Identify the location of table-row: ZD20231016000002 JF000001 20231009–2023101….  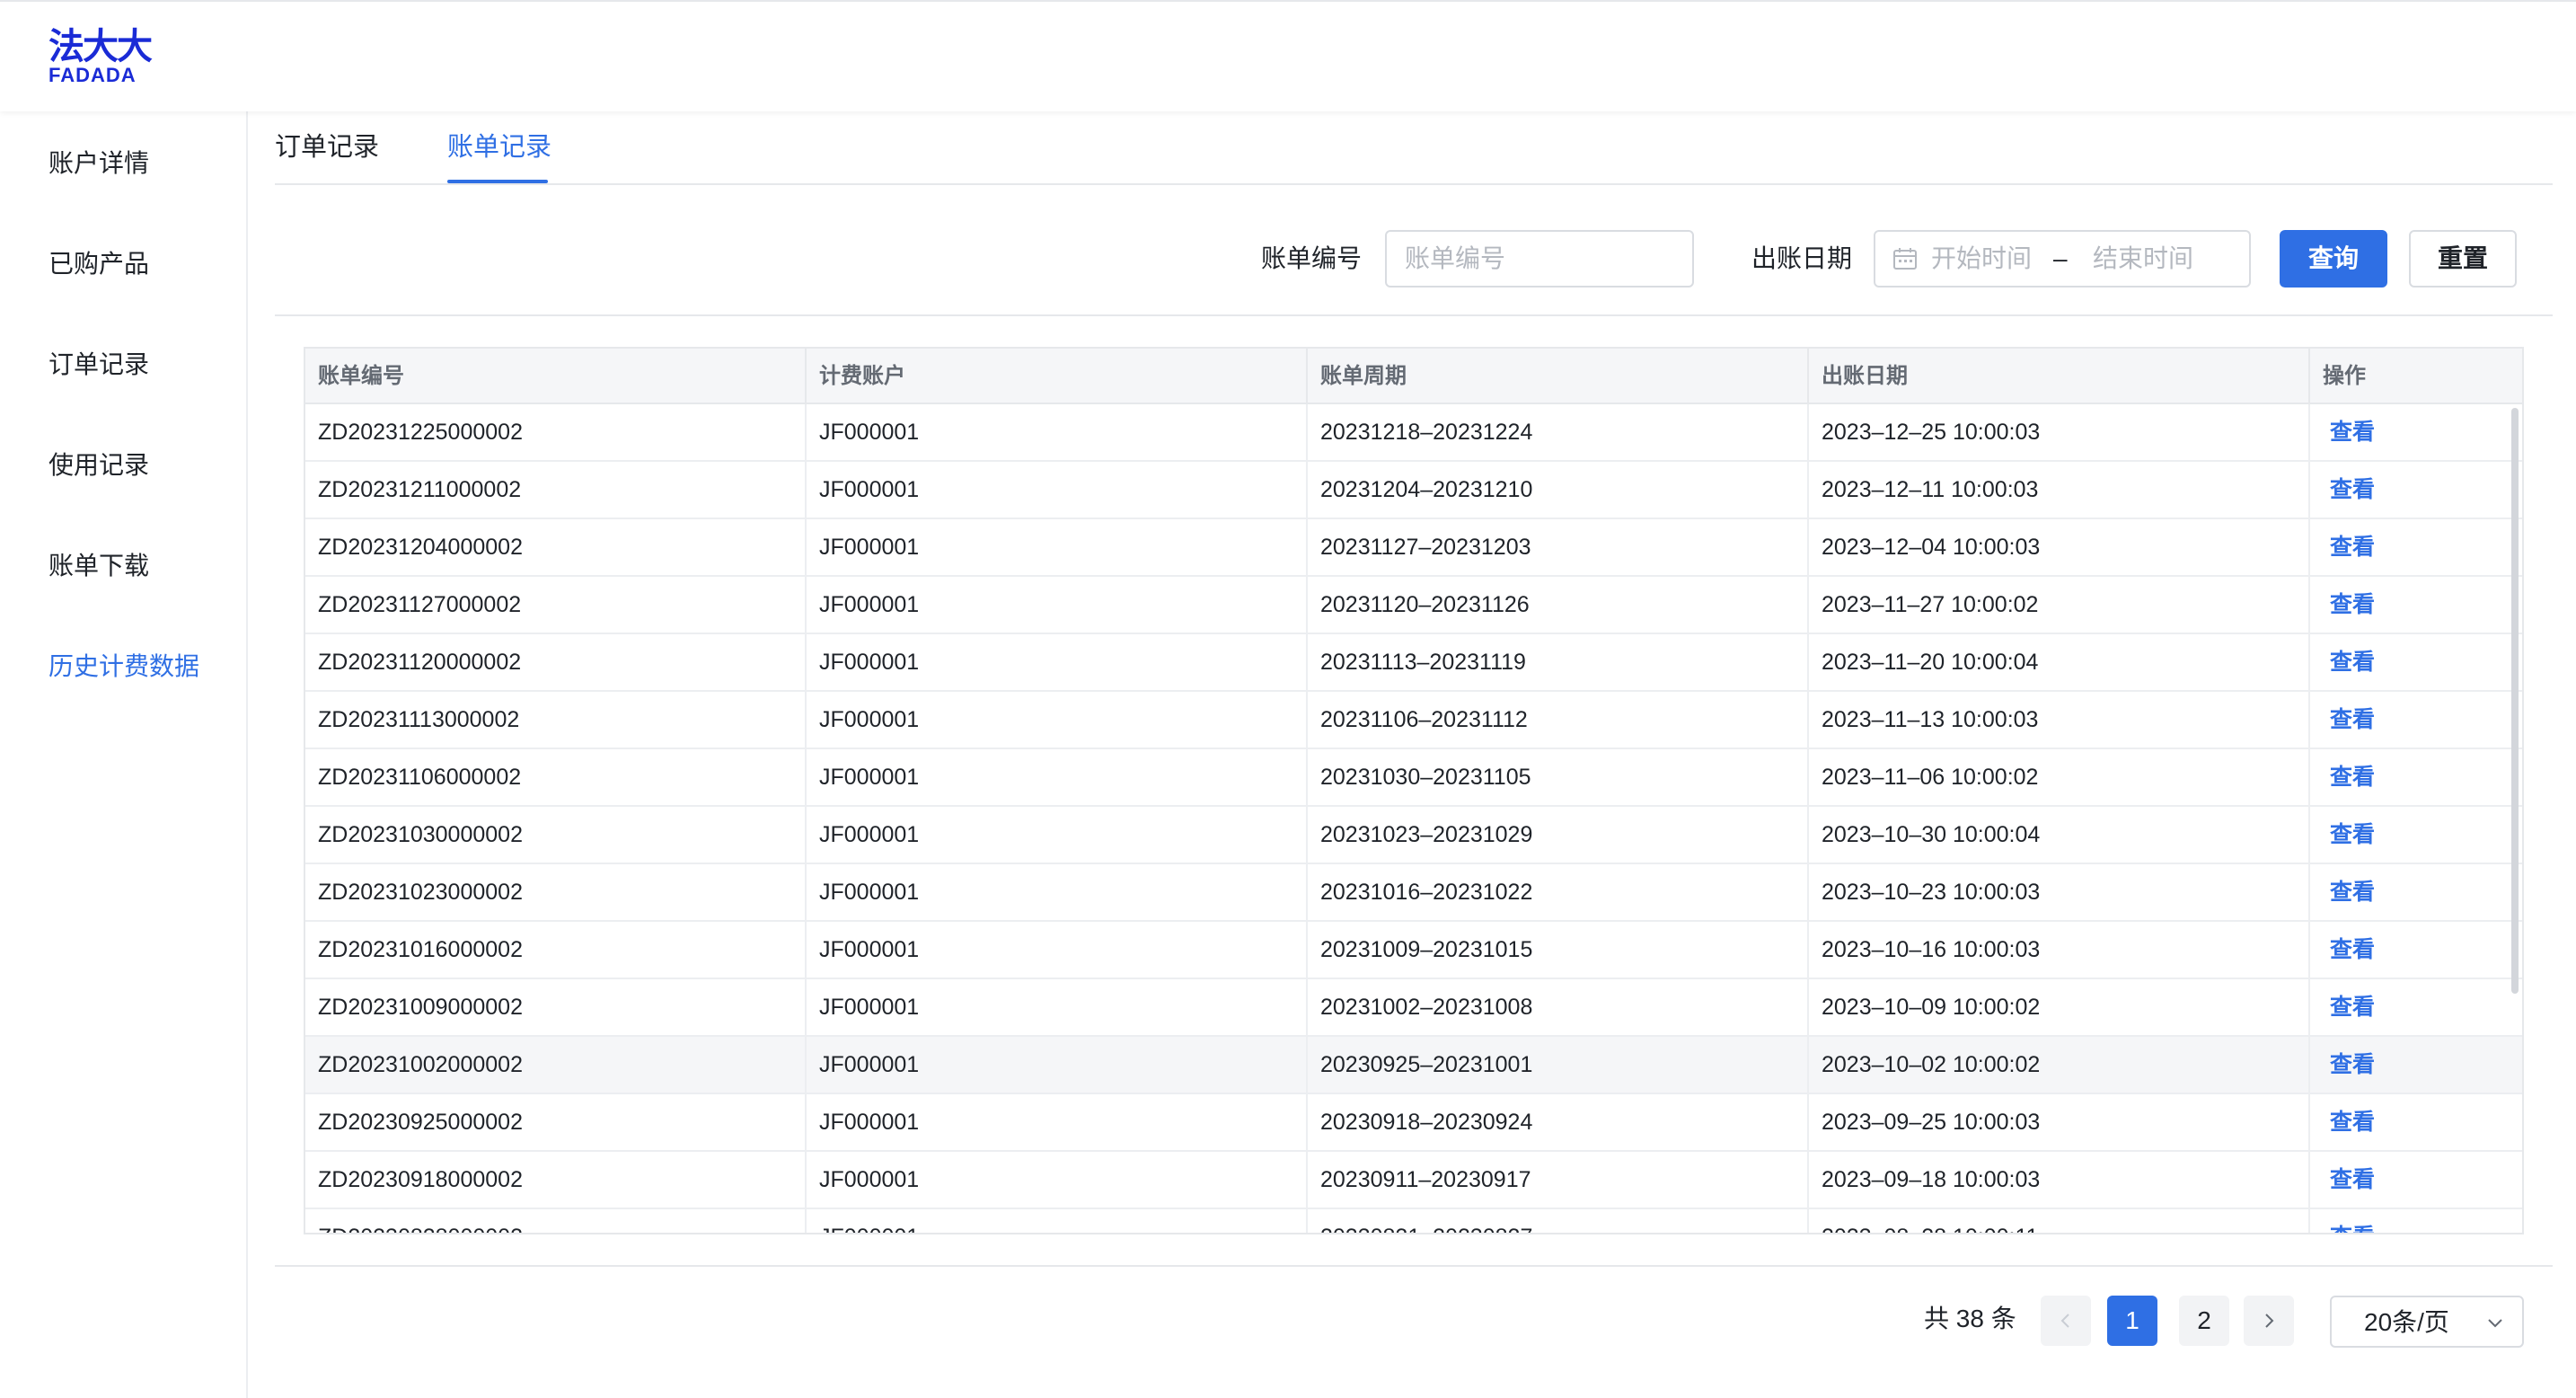
(1413, 950).